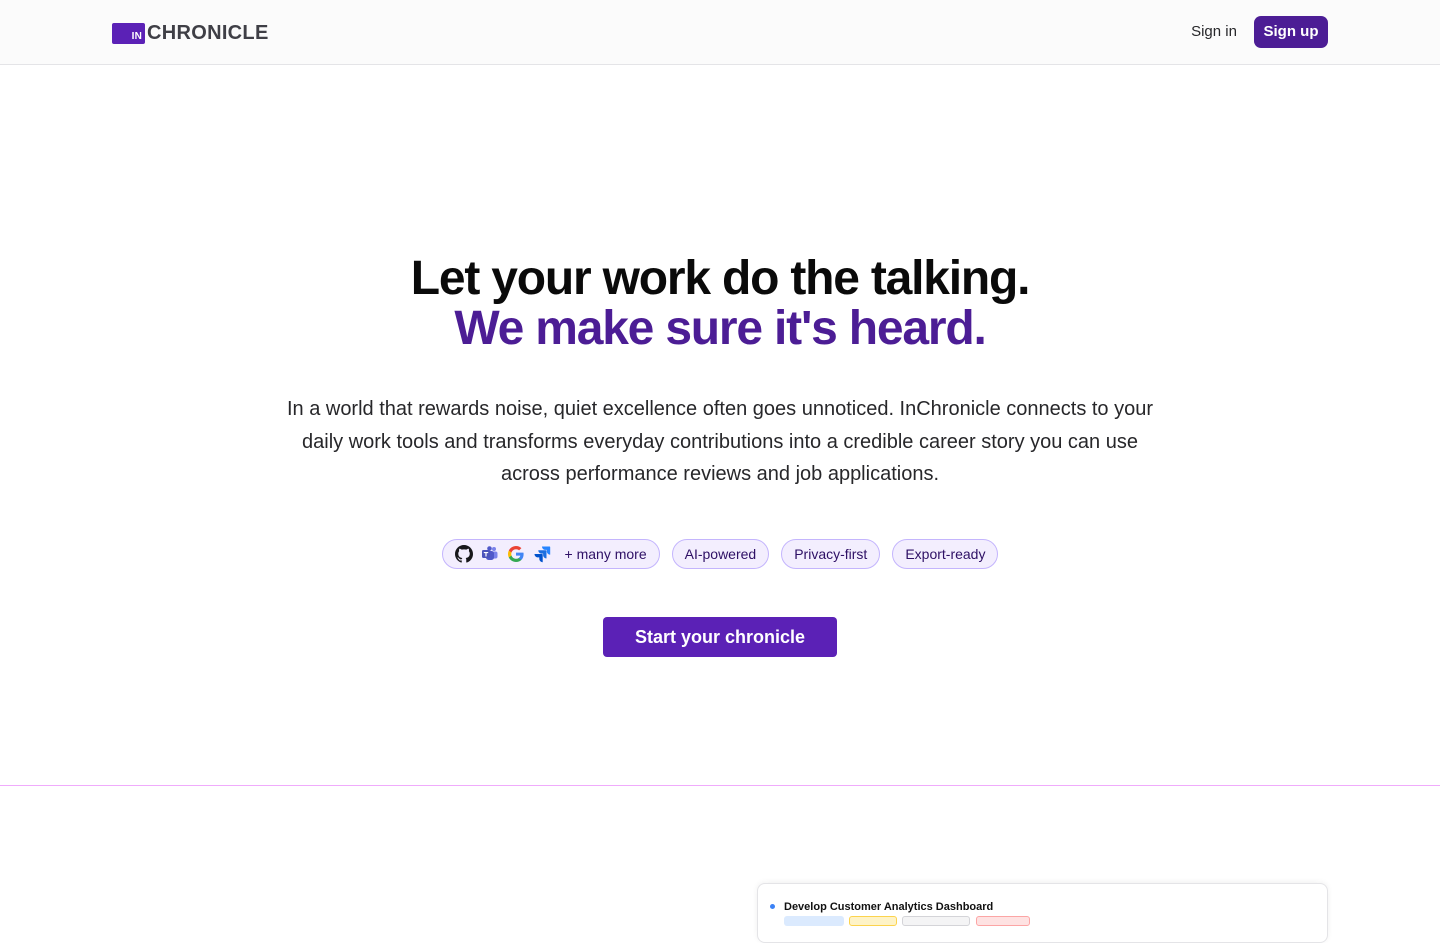 The width and height of the screenshot is (1440, 943). What do you see at coordinates (542, 554) in the screenshot?
I see `jira-icon` at bounding box center [542, 554].